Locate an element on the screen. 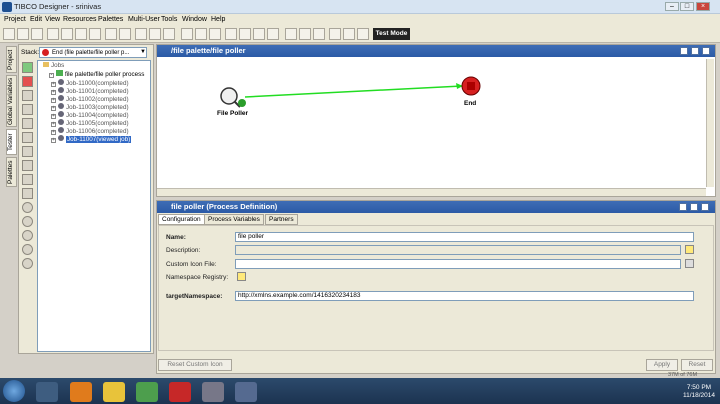 The height and width of the screenshot is (404, 720). tab-global-variables: Global Variables is located at coordinates (11, 101).